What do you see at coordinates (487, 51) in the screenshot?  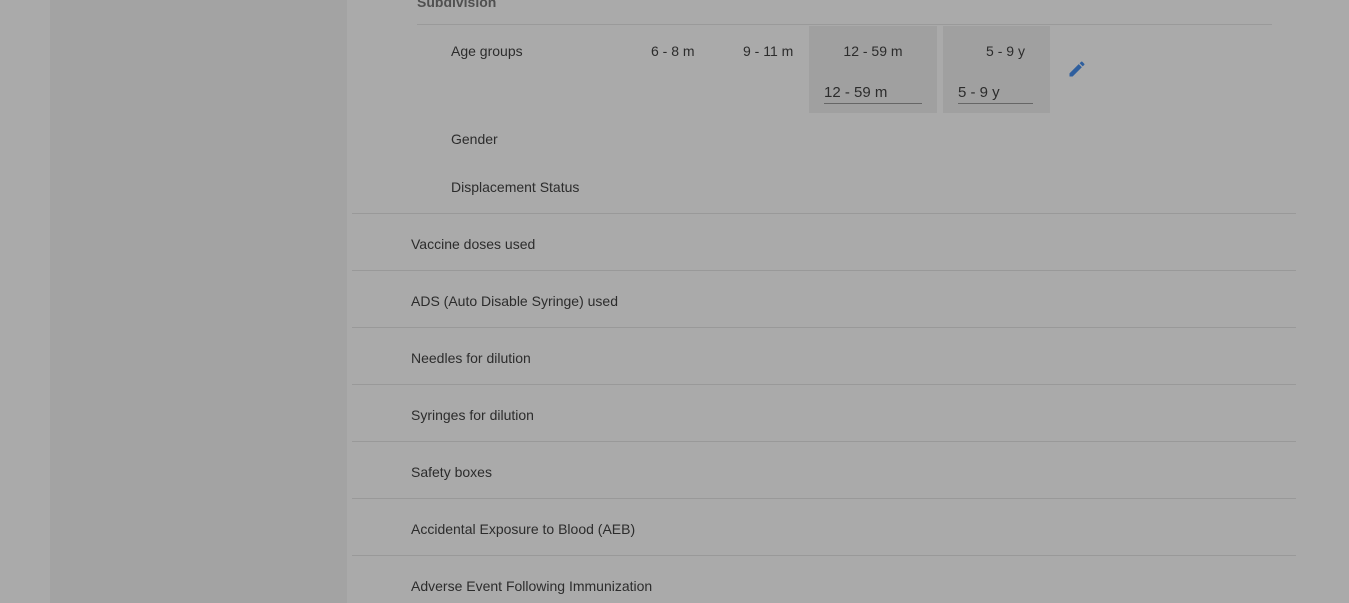 I see `age-groups-label: Age groups` at bounding box center [487, 51].